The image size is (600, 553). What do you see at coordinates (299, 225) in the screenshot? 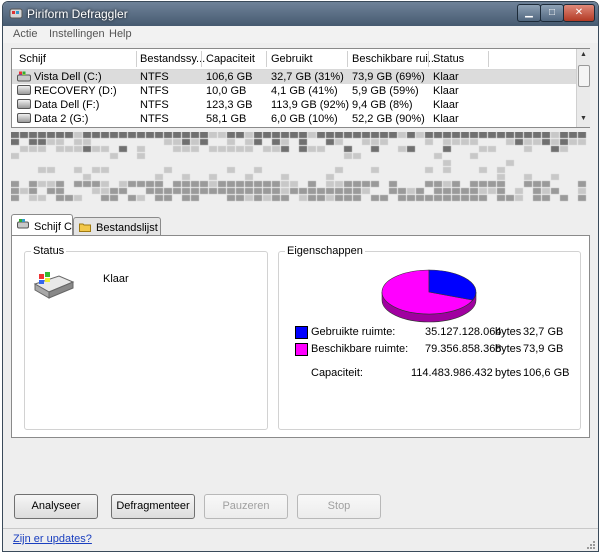
I see `tab-bar: Schijf C: Bestandslijst` at bounding box center [299, 225].